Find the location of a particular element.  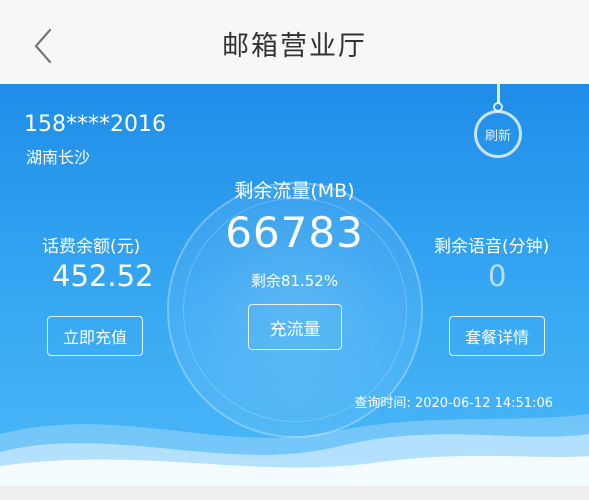

balance-label: 话费余额(元) is located at coordinates (91, 247).